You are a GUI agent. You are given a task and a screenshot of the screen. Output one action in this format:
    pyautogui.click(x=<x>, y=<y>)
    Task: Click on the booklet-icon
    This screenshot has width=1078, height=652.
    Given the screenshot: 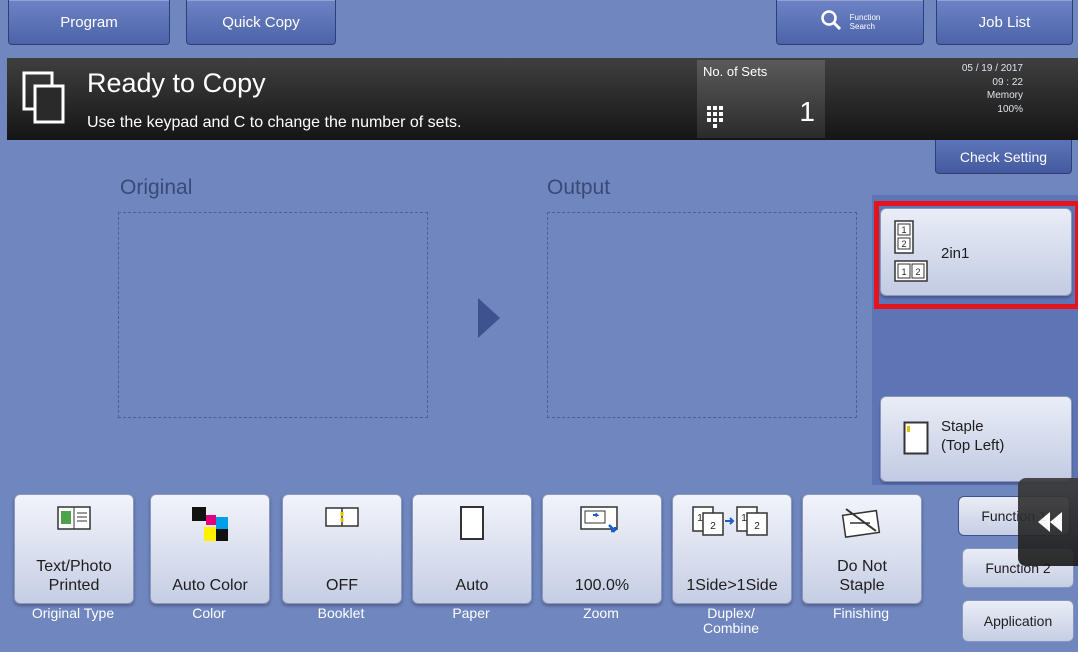 What is the action you would take?
    pyautogui.click(x=342, y=517)
    